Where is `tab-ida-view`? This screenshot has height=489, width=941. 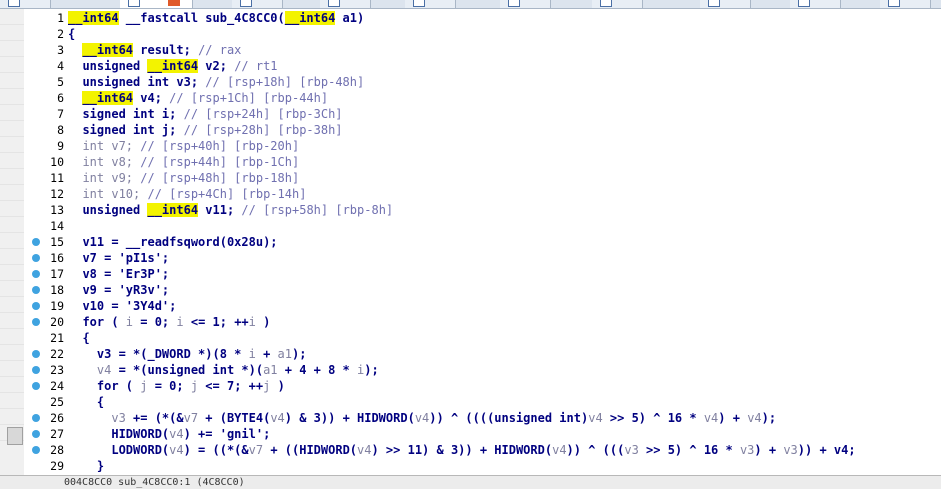
tab-ida-view is located at coordinates (25, 4).